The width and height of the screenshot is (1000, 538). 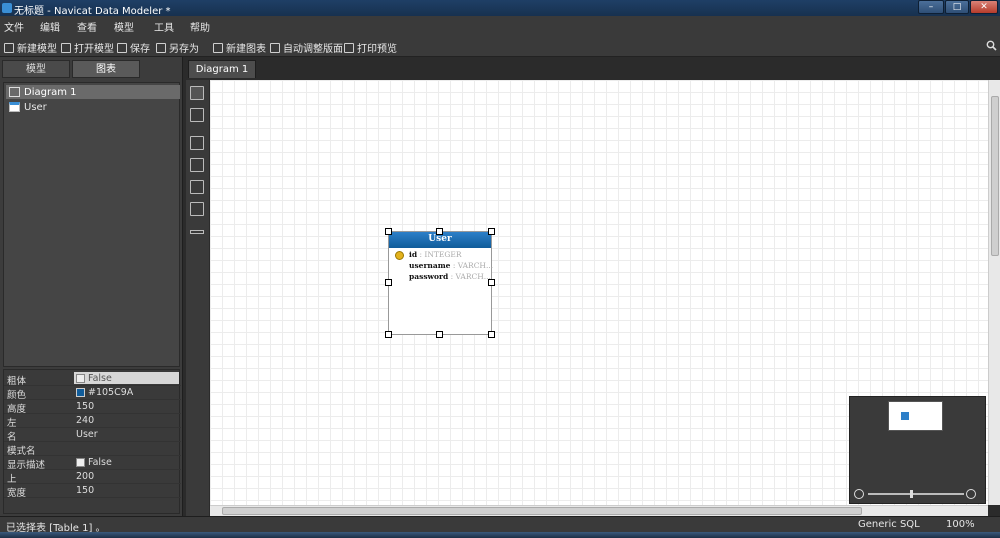 I want to click on tab-diagram-1: Diagram 1, so click(x=222, y=69).